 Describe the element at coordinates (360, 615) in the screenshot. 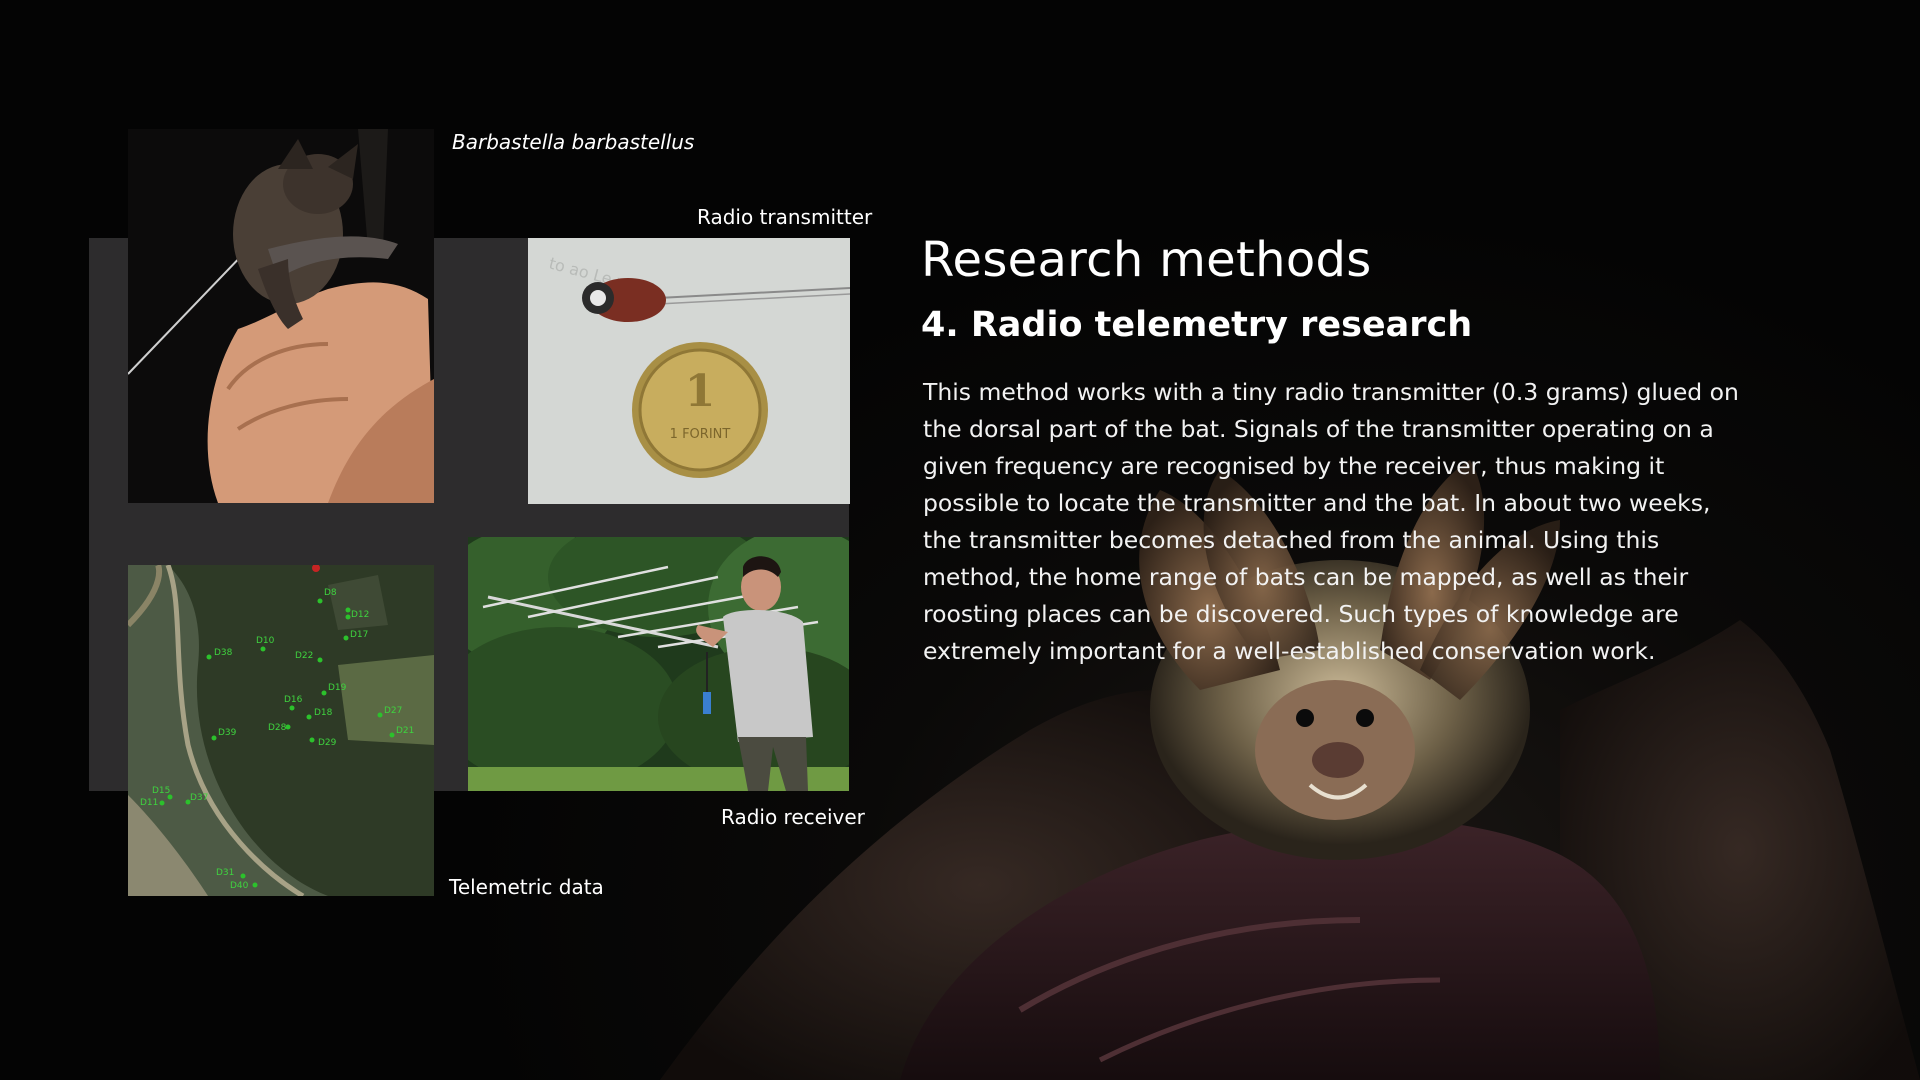

I see `map-label: D12` at that location.